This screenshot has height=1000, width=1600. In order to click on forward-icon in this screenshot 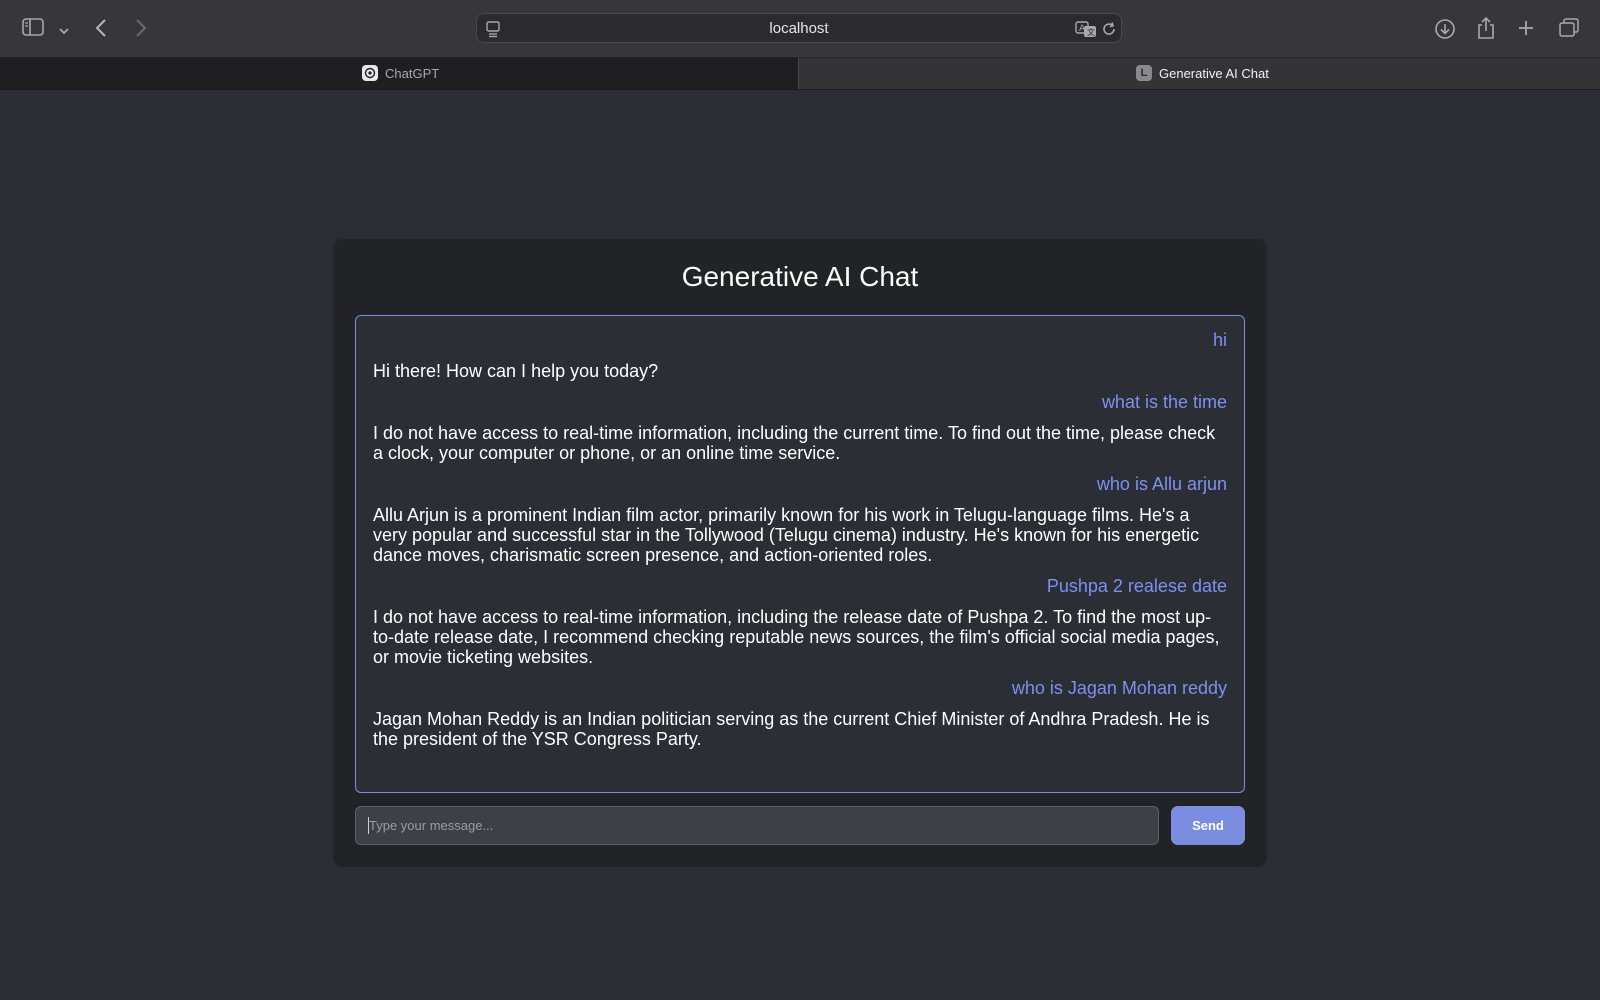, I will do `click(141, 30)`.